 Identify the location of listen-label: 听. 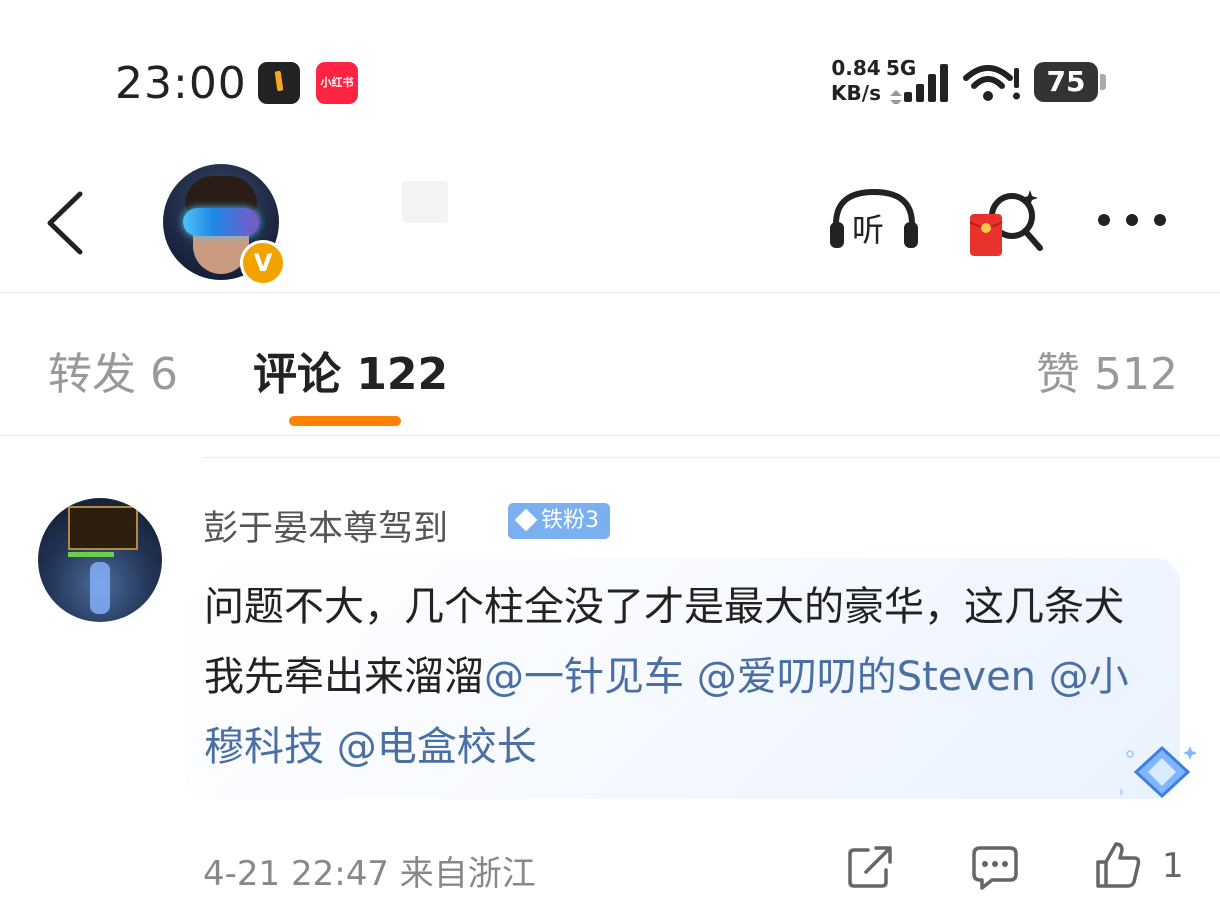
(868, 230).